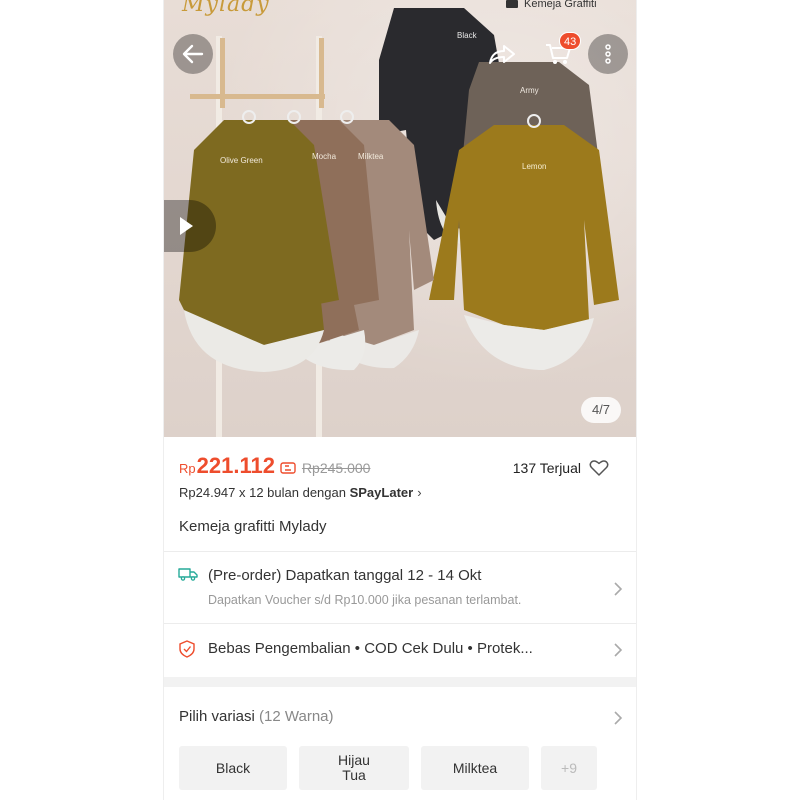  Describe the element at coordinates (599, 468) in the screenshot. I see `heart-icon` at that location.